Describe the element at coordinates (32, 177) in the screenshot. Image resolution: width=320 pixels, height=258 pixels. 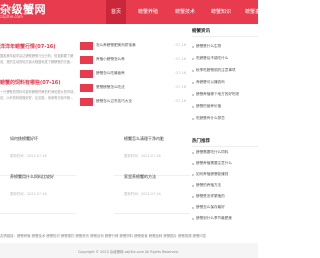
I see `card-title: 养螃蟹用什么饲料比较好` at that location.